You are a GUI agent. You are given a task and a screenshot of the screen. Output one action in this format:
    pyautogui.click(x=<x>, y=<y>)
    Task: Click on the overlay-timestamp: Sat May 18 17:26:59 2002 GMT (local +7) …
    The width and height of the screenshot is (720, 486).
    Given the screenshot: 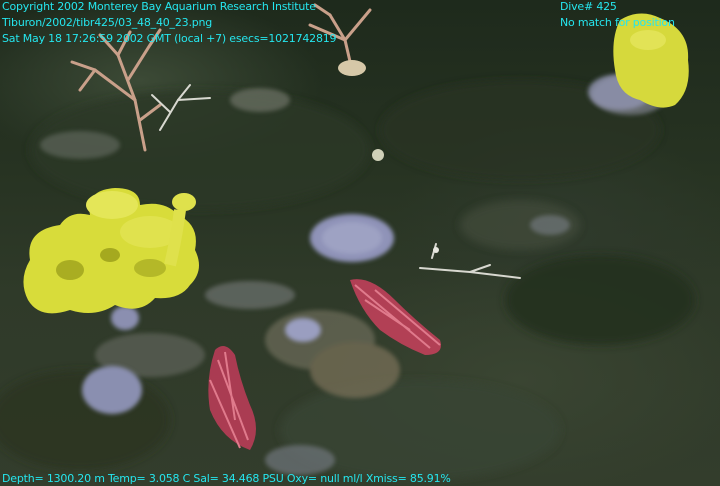 What is the action you would take?
    pyautogui.click(x=169, y=38)
    